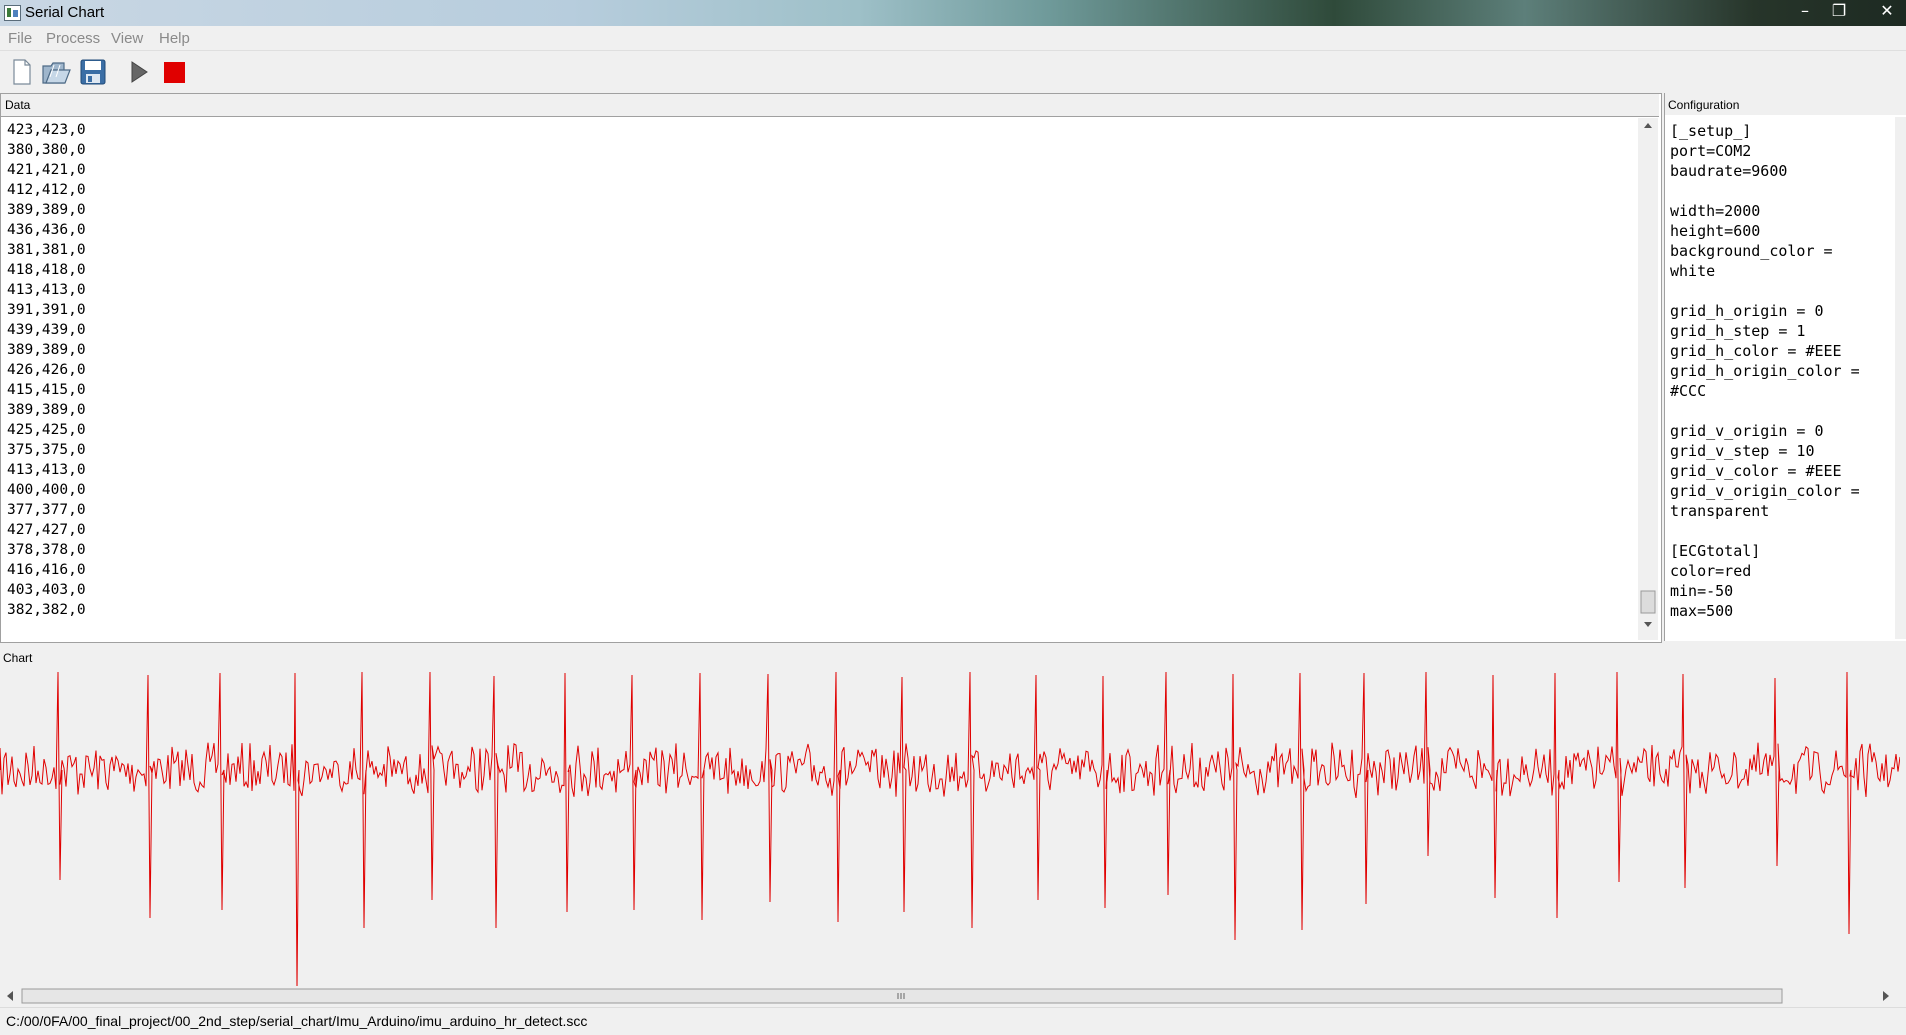 This screenshot has height=1035, width=1906. I want to click on menu-help: Help, so click(174, 38).